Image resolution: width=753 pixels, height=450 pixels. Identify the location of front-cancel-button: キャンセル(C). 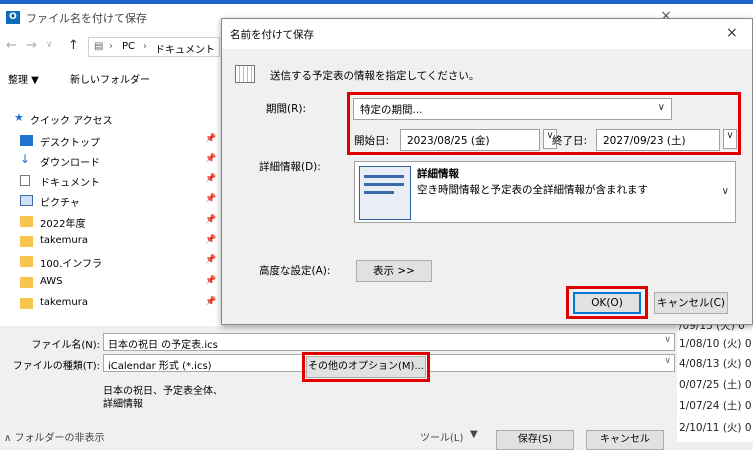
(691, 303).